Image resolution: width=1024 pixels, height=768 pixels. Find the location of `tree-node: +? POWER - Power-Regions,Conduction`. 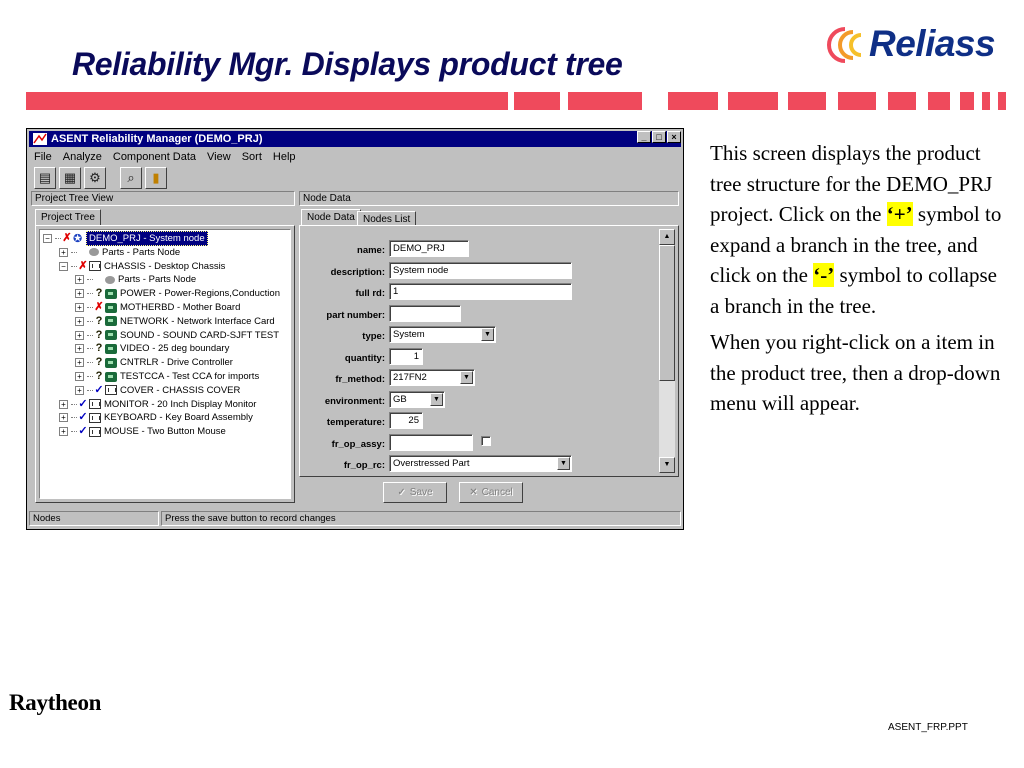

tree-node: +? POWER - Power-Regions,Conduction is located at coordinates (177, 293).